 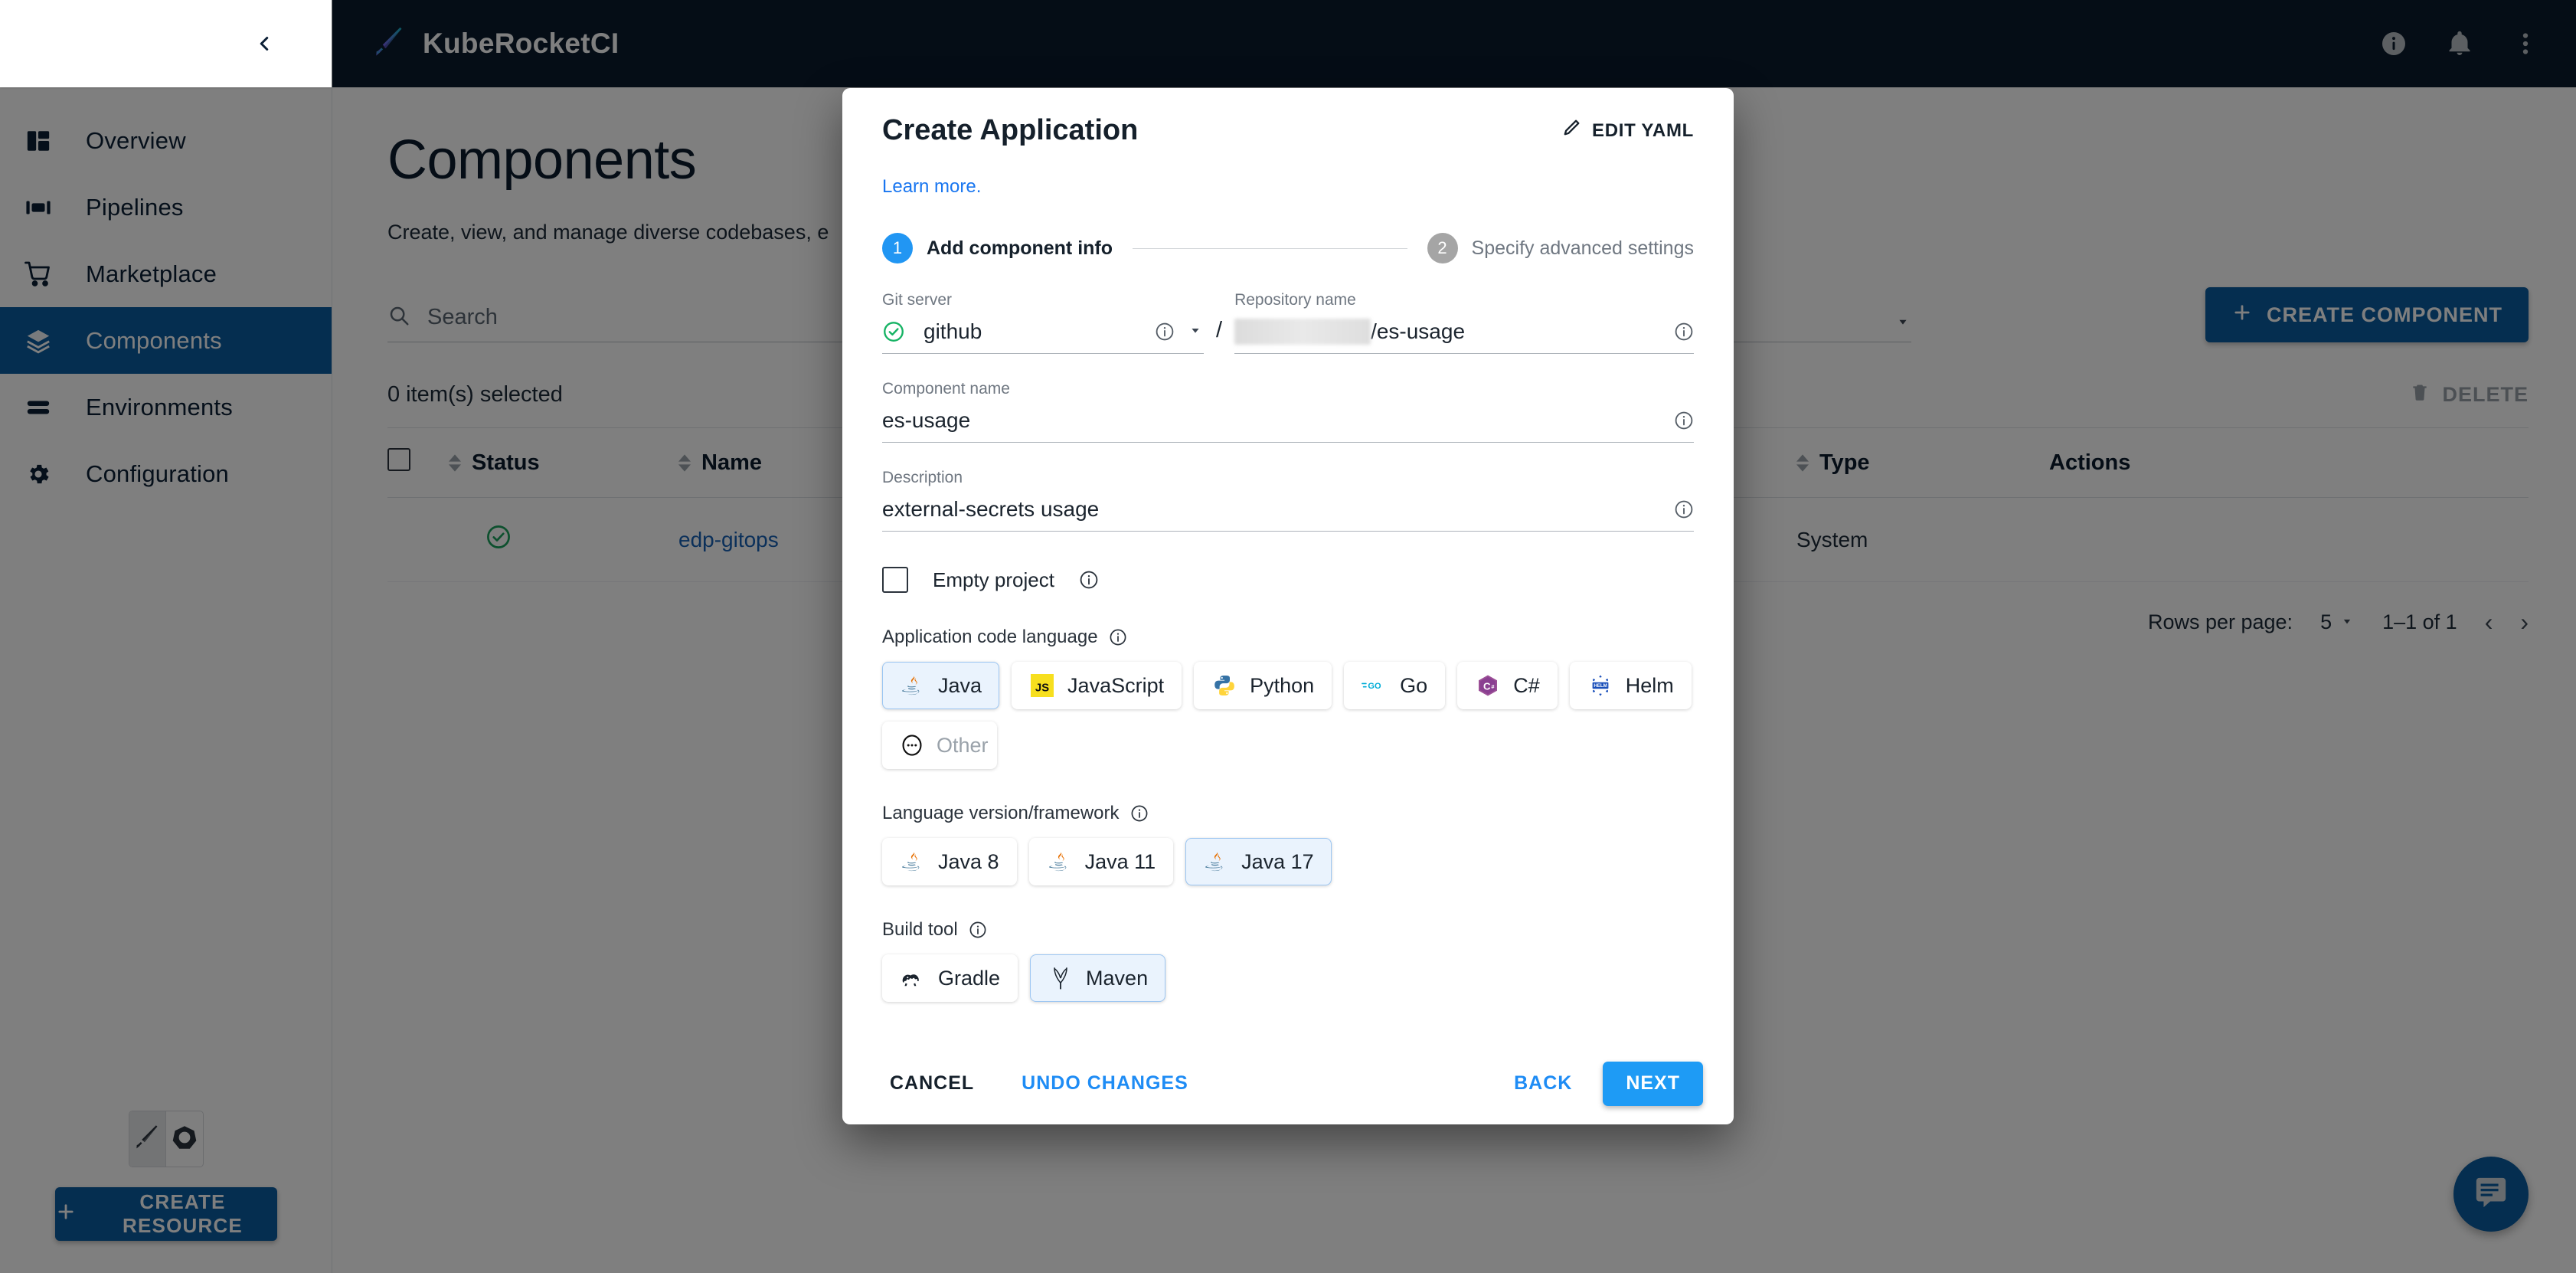 What do you see at coordinates (1571, 131) in the screenshot?
I see `pencil-icon` at bounding box center [1571, 131].